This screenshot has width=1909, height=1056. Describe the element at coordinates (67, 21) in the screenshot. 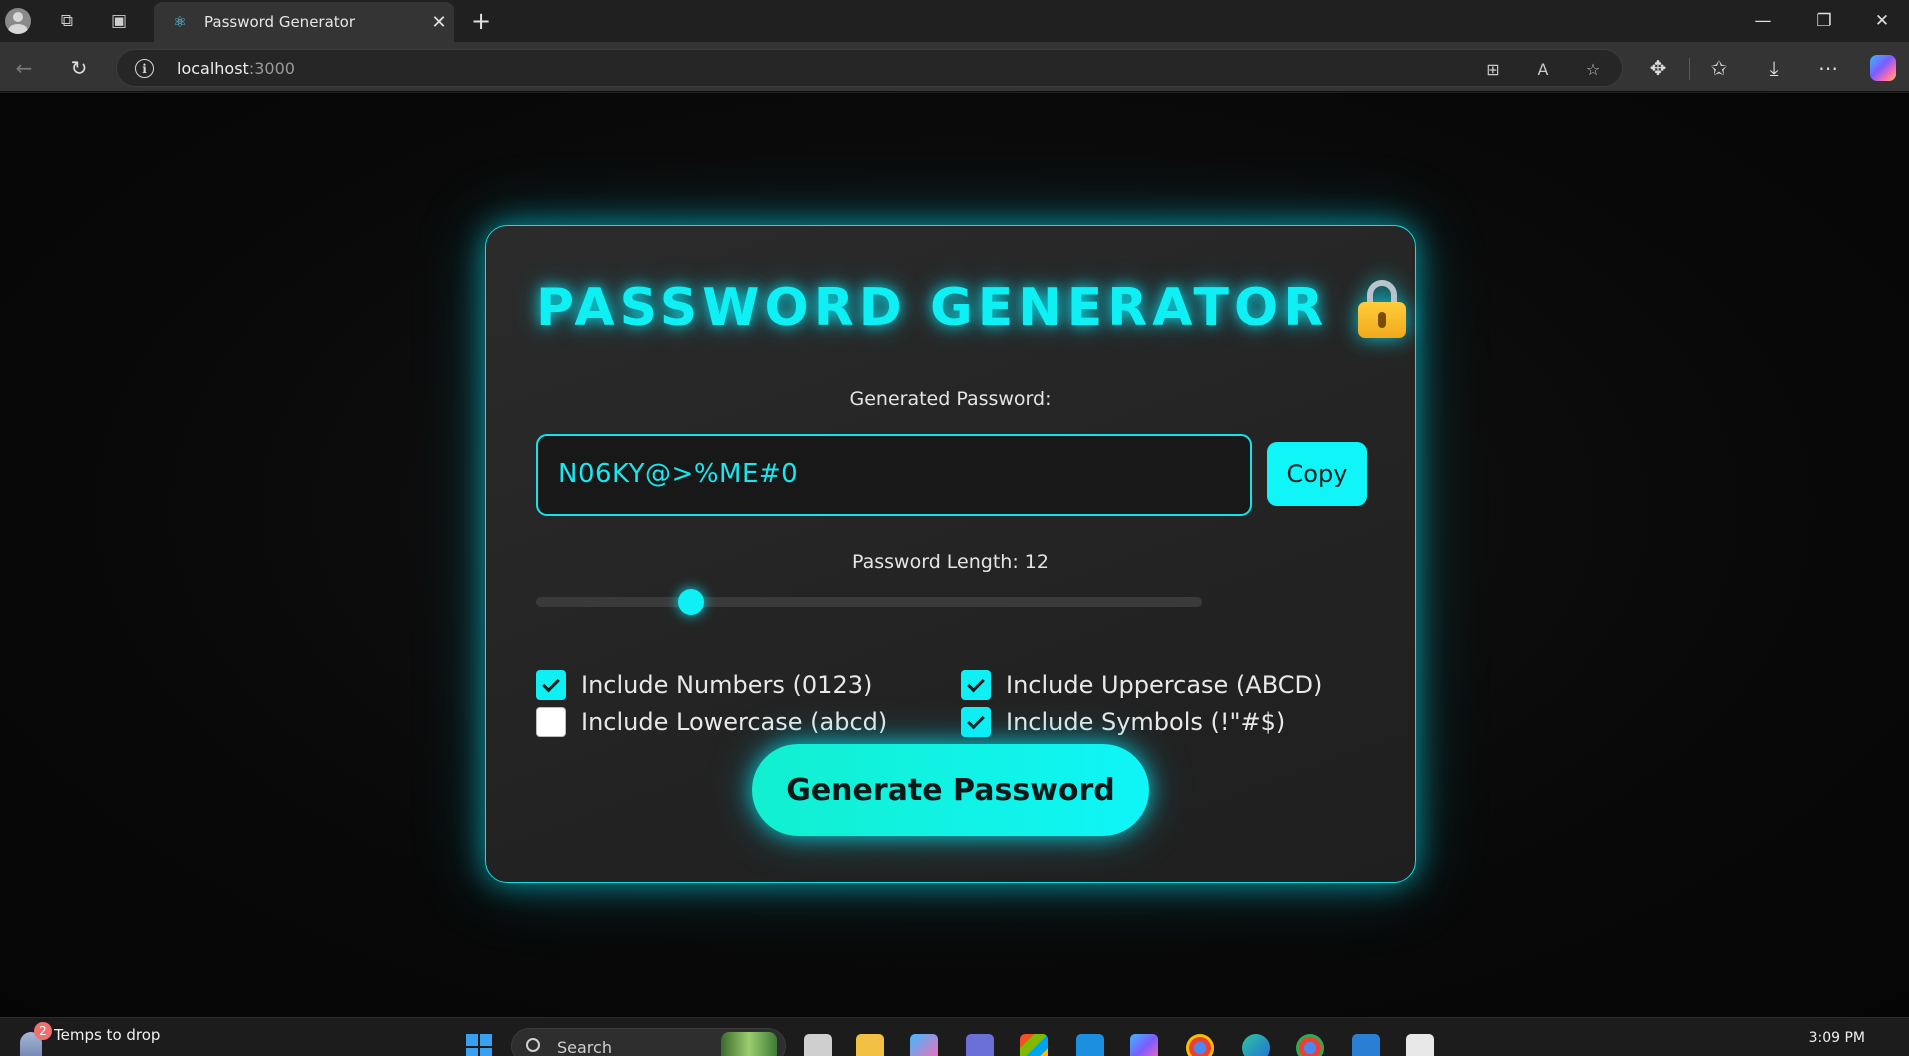

I see `workspaces-icon: ⧉` at that location.